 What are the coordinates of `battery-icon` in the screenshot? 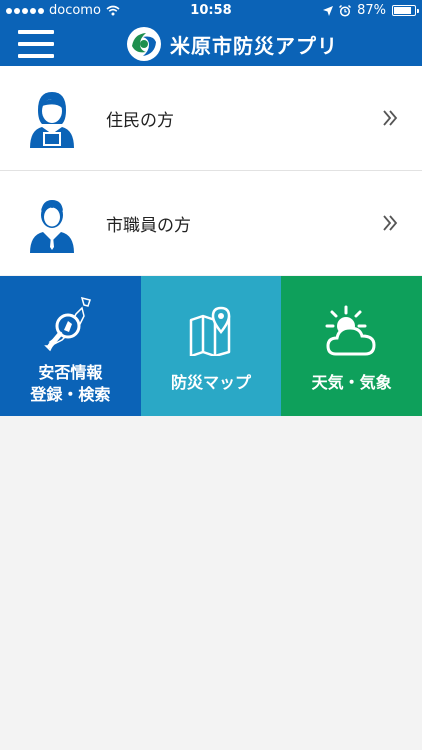 It's located at (405, 10).